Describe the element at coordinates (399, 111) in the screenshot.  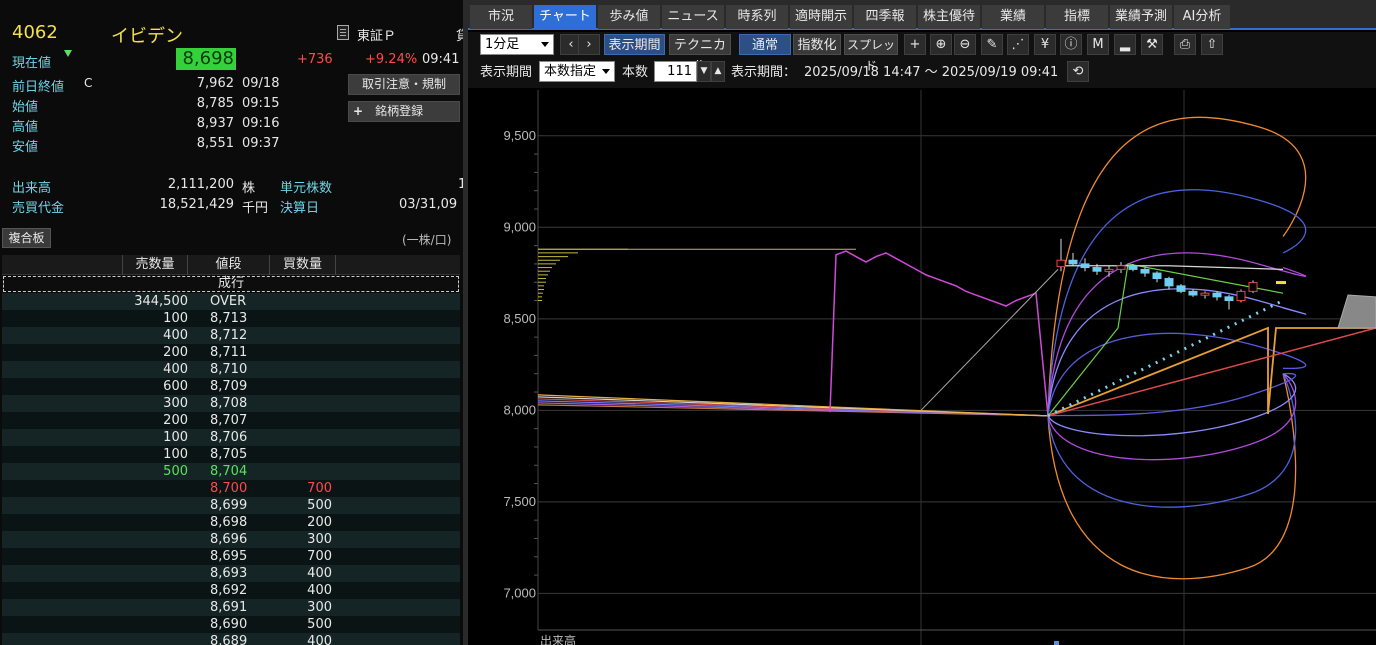
I see `add-watch-label: 銘柄登録` at that location.